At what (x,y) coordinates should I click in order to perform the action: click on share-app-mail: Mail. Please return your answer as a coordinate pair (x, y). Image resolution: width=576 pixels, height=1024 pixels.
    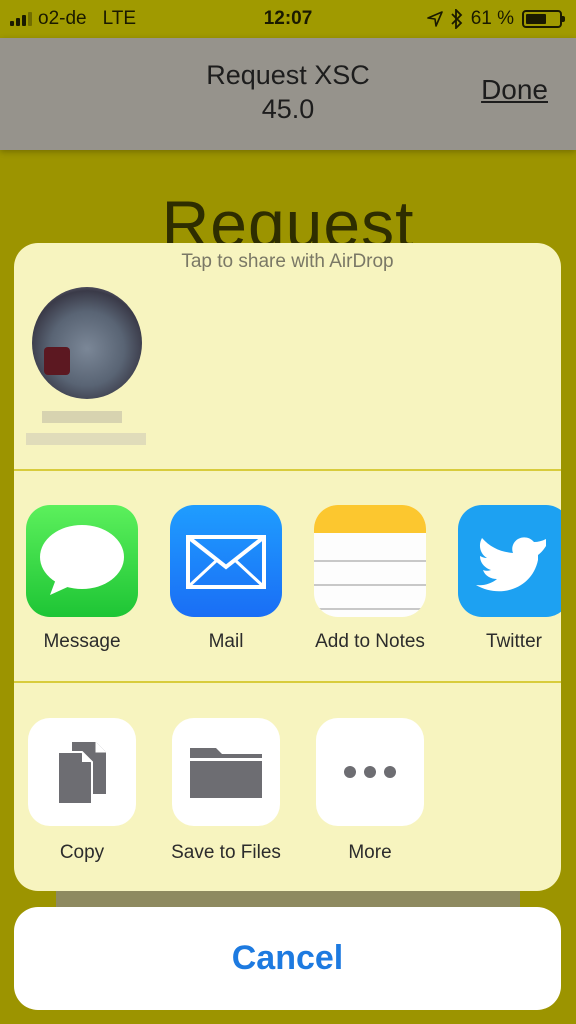
    Looking at the image, I should click on (226, 579).